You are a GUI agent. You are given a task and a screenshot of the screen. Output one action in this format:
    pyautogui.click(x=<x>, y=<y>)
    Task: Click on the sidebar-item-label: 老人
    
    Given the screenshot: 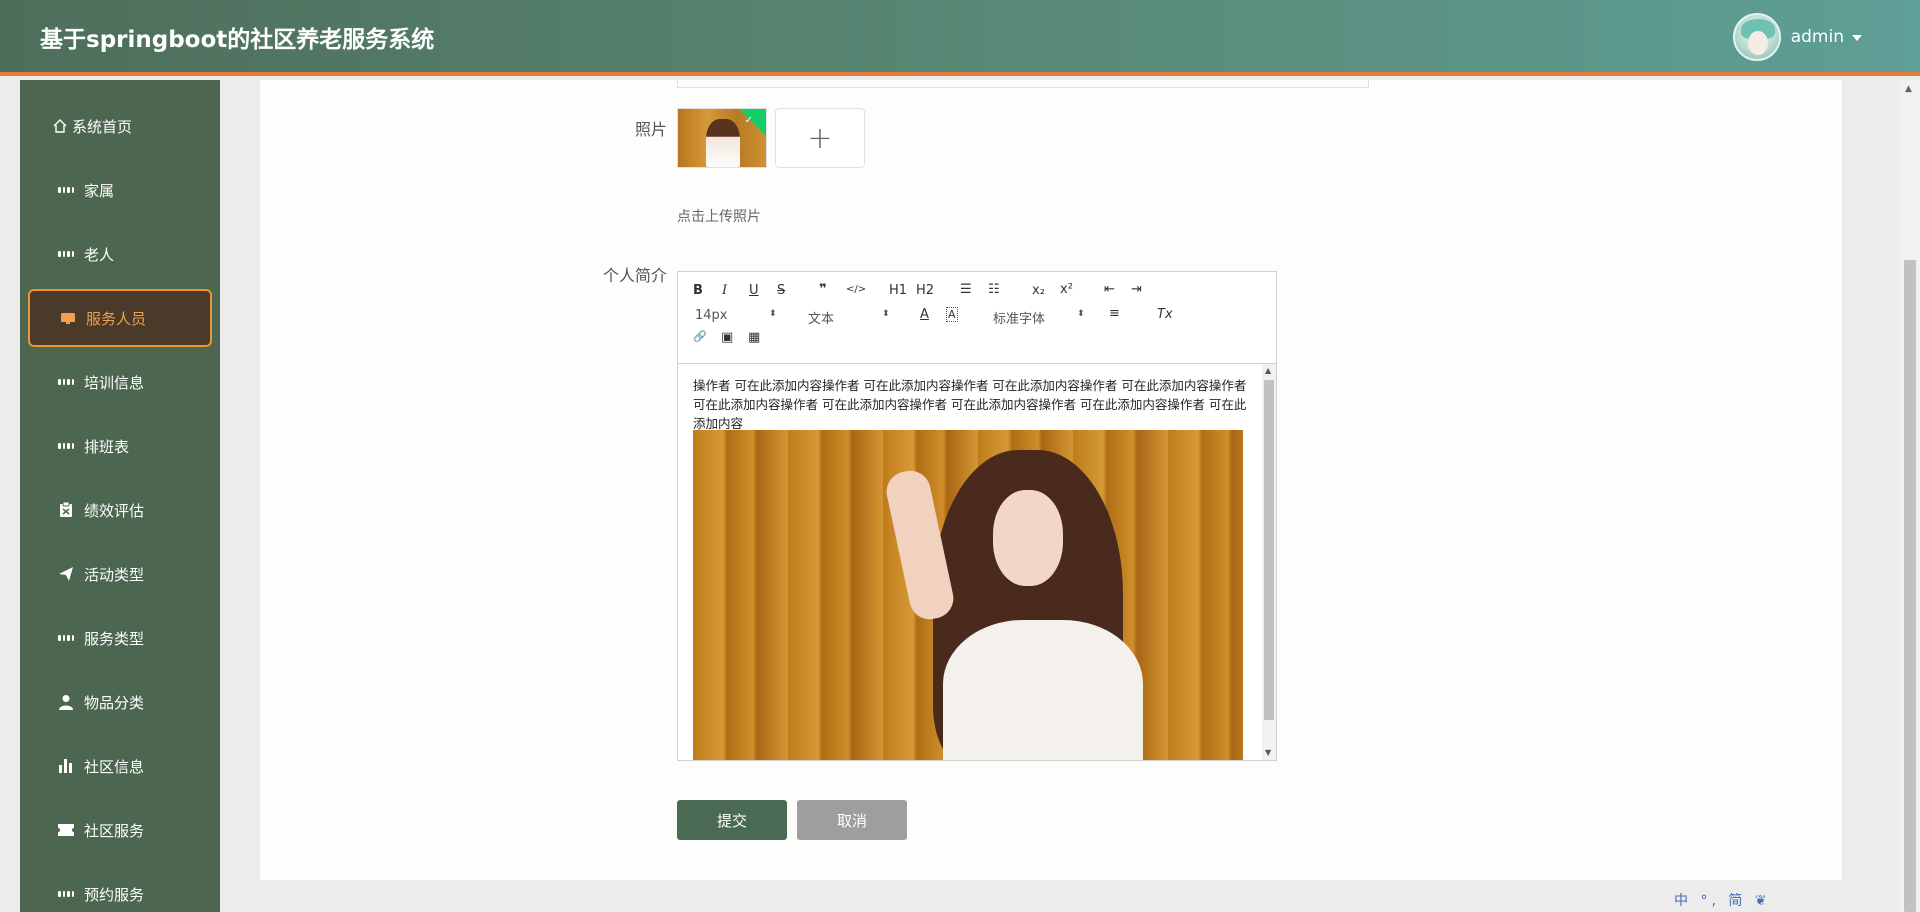 What is the action you would take?
    pyautogui.click(x=99, y=254)
    